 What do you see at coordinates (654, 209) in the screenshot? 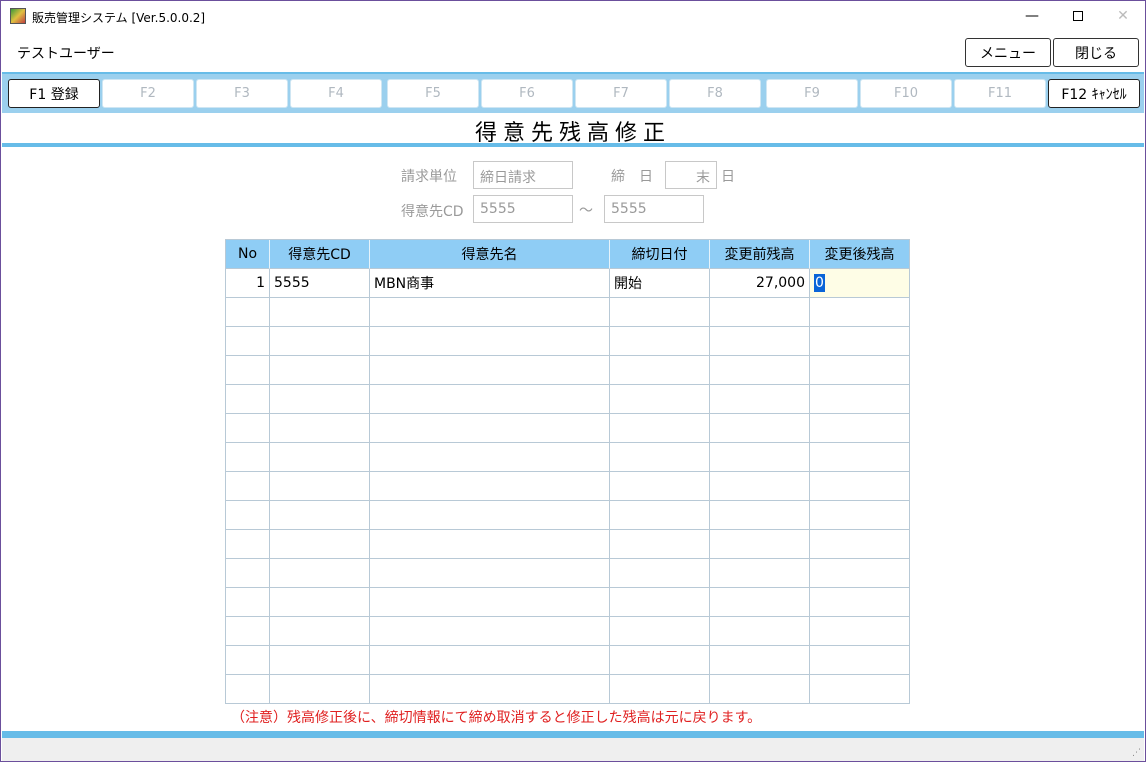
I see `customer-cd-to-field: 5555` at bounding box center [654, 209].